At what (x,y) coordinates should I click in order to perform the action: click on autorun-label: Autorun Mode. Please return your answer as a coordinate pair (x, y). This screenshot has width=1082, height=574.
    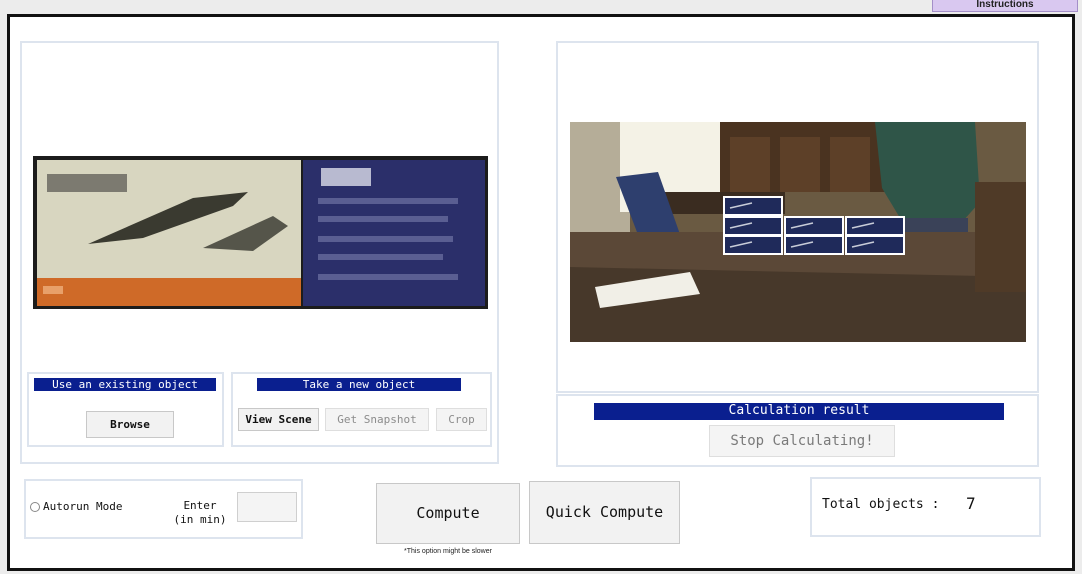
    Looking at the image, I should click on (83, 506).